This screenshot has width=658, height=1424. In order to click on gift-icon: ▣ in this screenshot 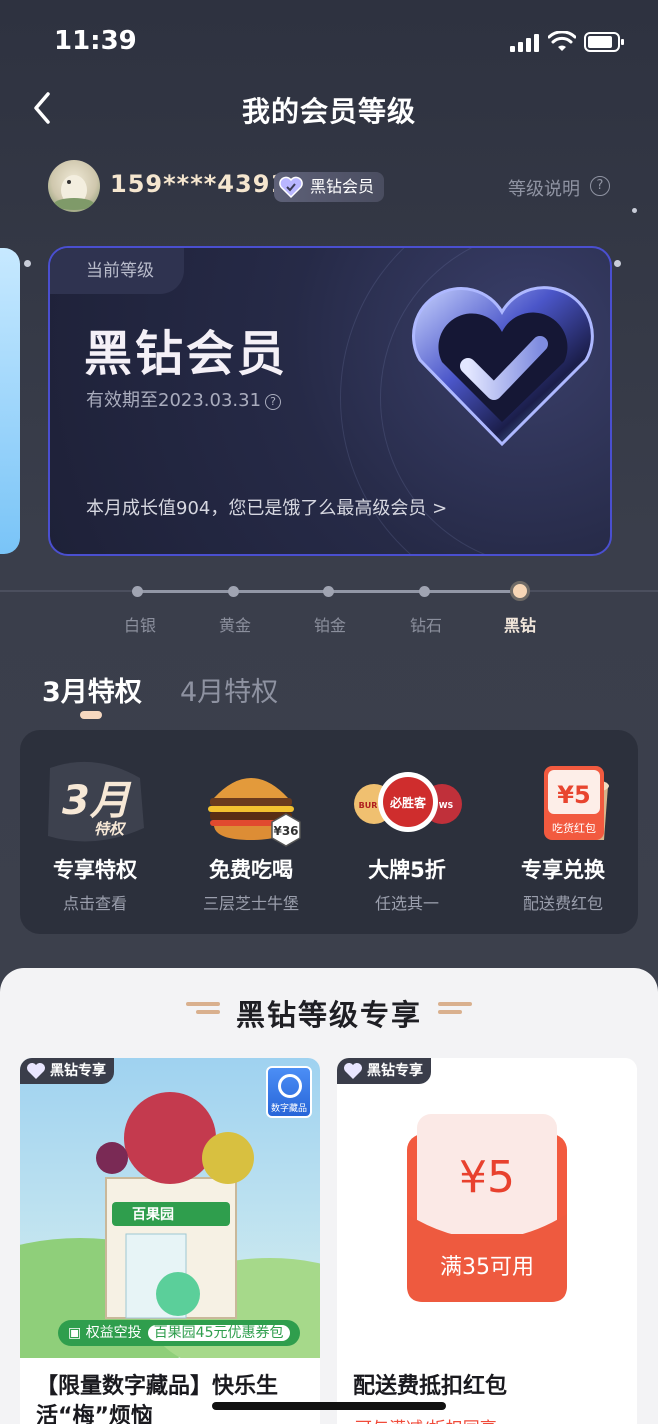, I will do `click(75, 1333)`.